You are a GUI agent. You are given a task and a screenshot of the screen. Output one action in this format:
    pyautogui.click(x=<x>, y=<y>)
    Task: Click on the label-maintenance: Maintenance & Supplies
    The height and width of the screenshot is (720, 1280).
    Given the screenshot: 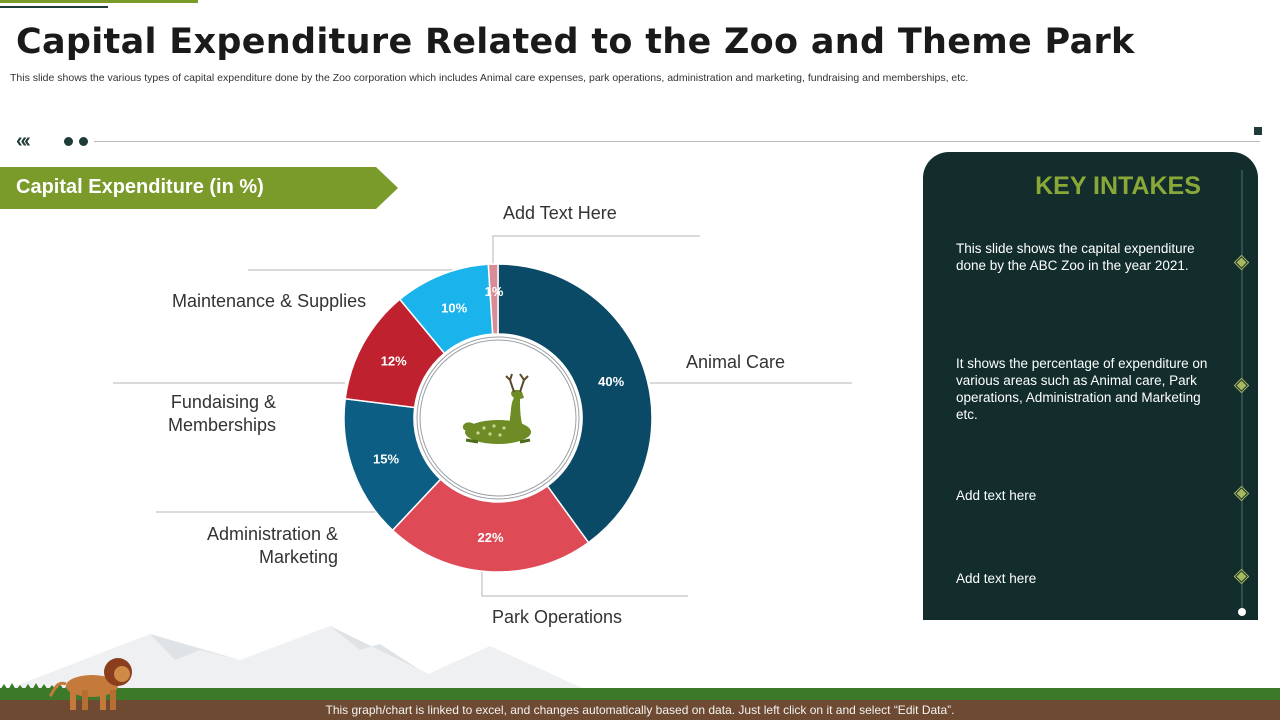 What is the action you would take?
    pyautogui.click(x=269, y=301)
    